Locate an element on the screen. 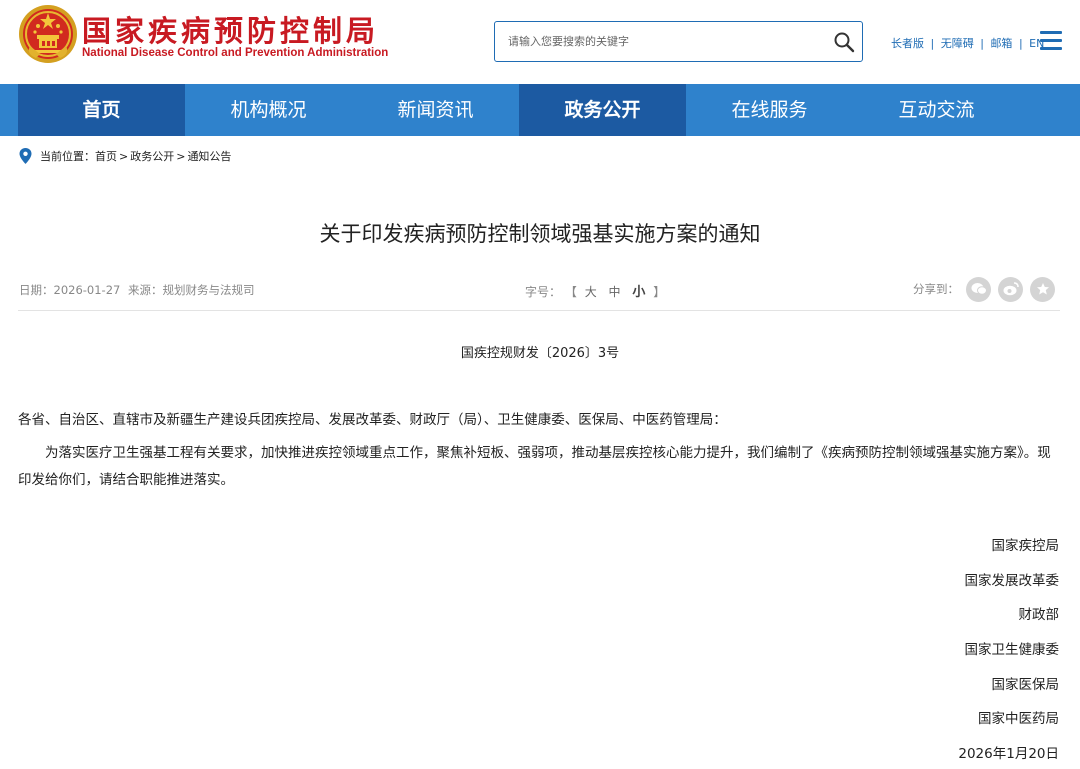 Image resolution: width=1080 pixels, height=769 pixels. weibo-icon is located at coordinates (1010, 289).